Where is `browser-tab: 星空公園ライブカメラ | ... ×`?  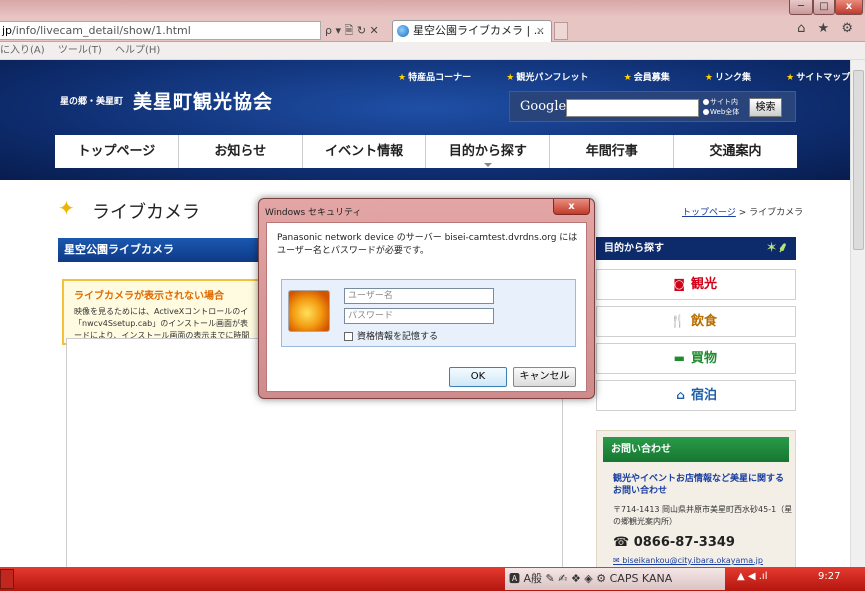 browser-tab: 星空公園ライブカメラ | ... × is located at coordinates (472, 31).